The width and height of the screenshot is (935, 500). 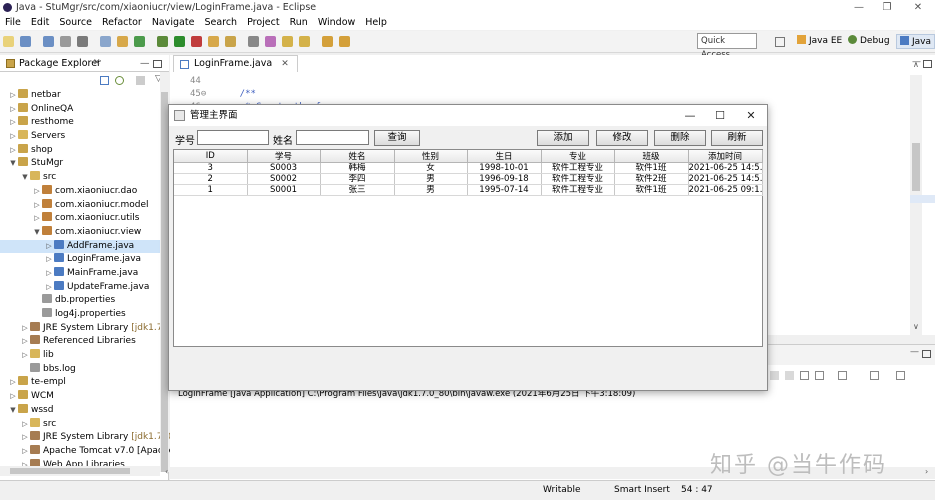 What do you see at coordinates (122, 41) in the screenshot?
I see `new-java-project-icon` at bounding box center [122, 41].